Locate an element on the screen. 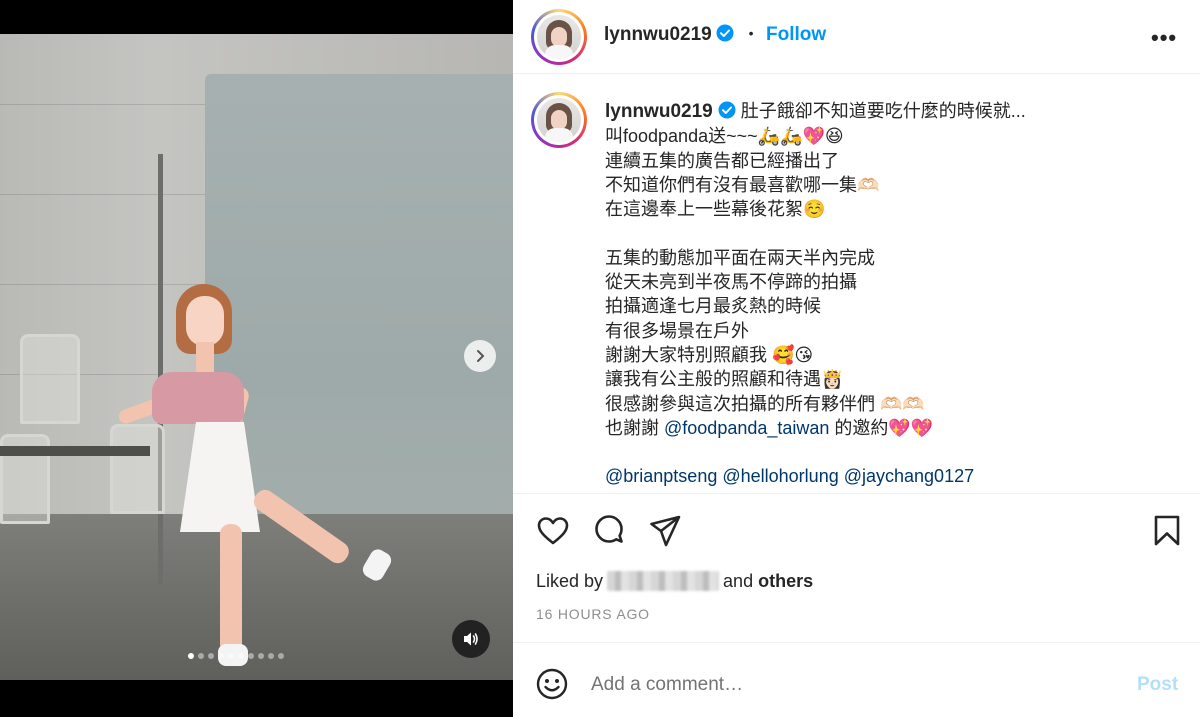 The image size is (1200, 717). caption-line: 讓我有公主般的照顧和待遇👸🏻 is located at coordinates (724, 379).